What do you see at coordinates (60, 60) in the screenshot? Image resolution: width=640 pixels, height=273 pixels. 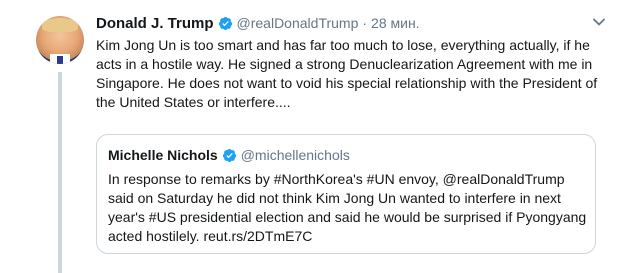 I see `avatar-tie` at bounding box center [60, 60].